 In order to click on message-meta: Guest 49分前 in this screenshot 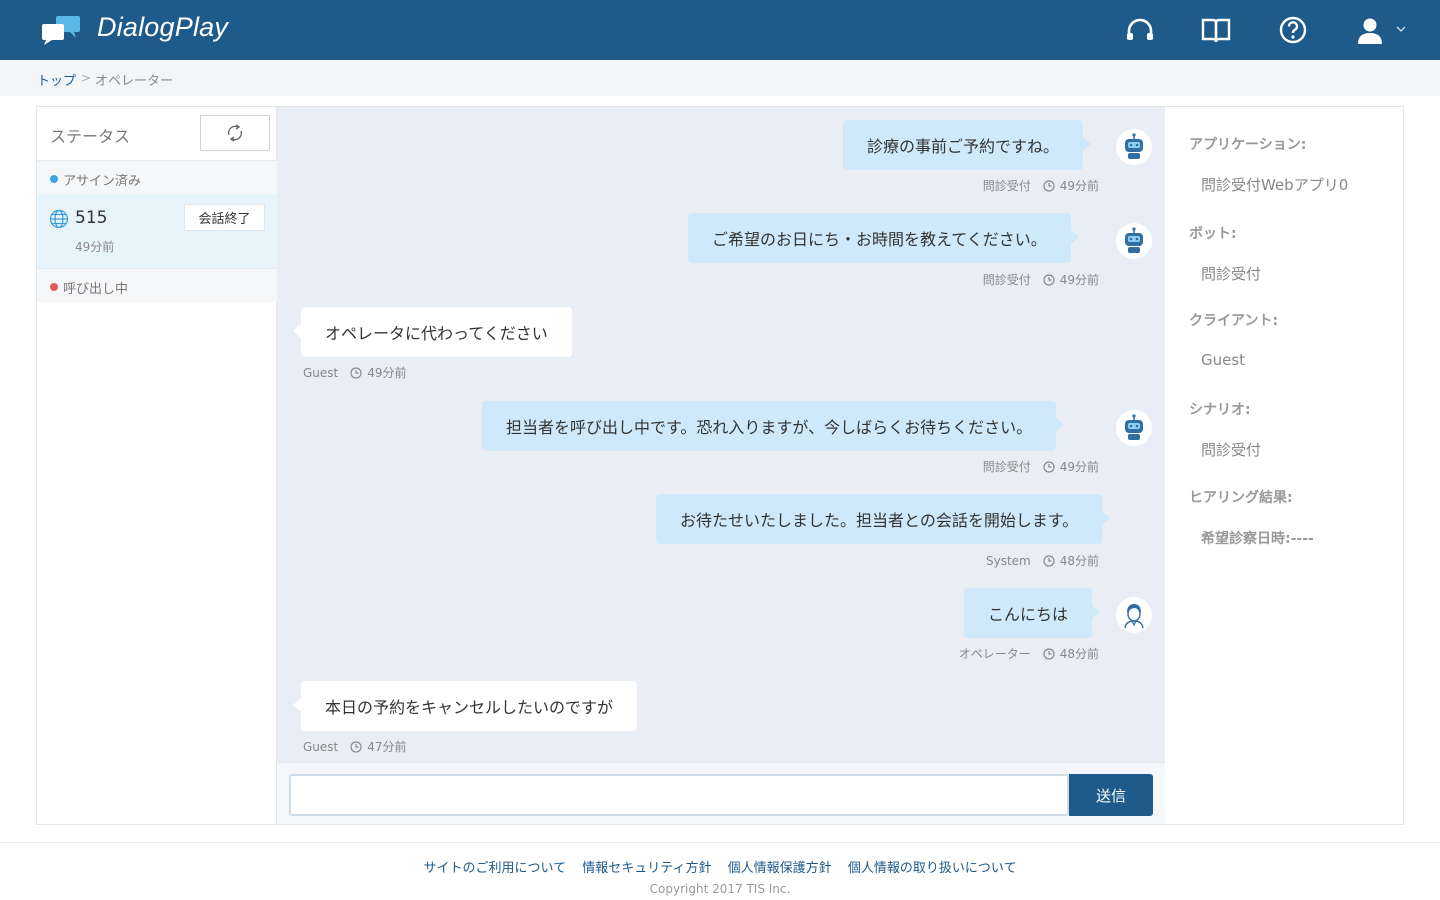, I will do `click(355, 372)`.